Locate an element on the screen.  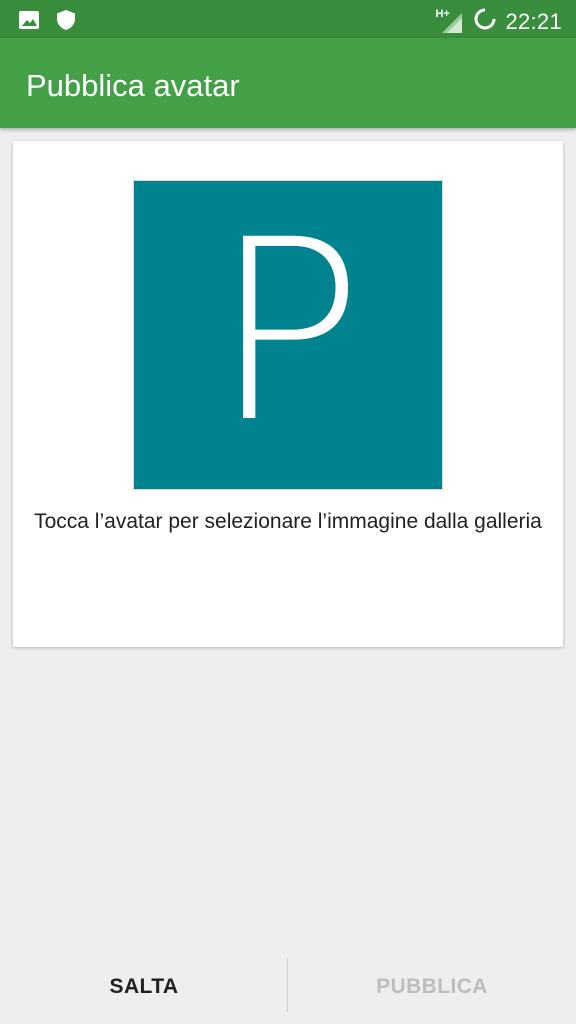
status-right: H+ 22:21 is located at coordinates (498, 21).